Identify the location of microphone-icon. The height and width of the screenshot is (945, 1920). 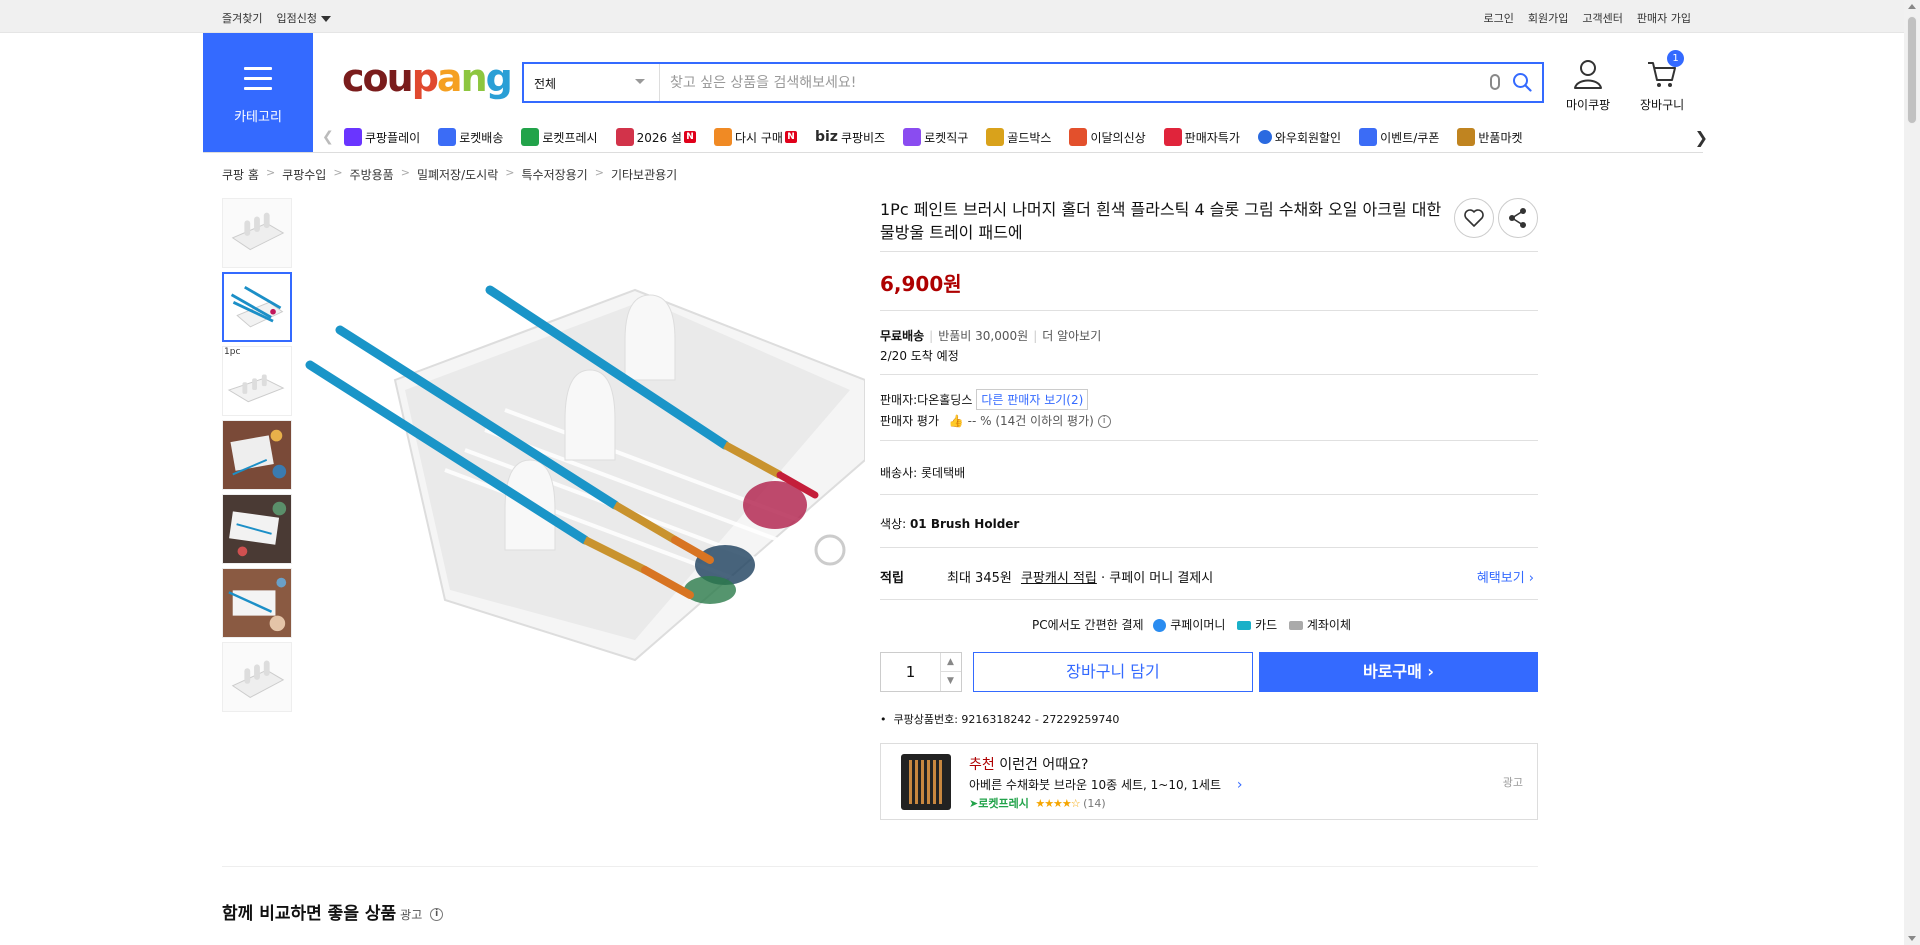
(1495, 82).